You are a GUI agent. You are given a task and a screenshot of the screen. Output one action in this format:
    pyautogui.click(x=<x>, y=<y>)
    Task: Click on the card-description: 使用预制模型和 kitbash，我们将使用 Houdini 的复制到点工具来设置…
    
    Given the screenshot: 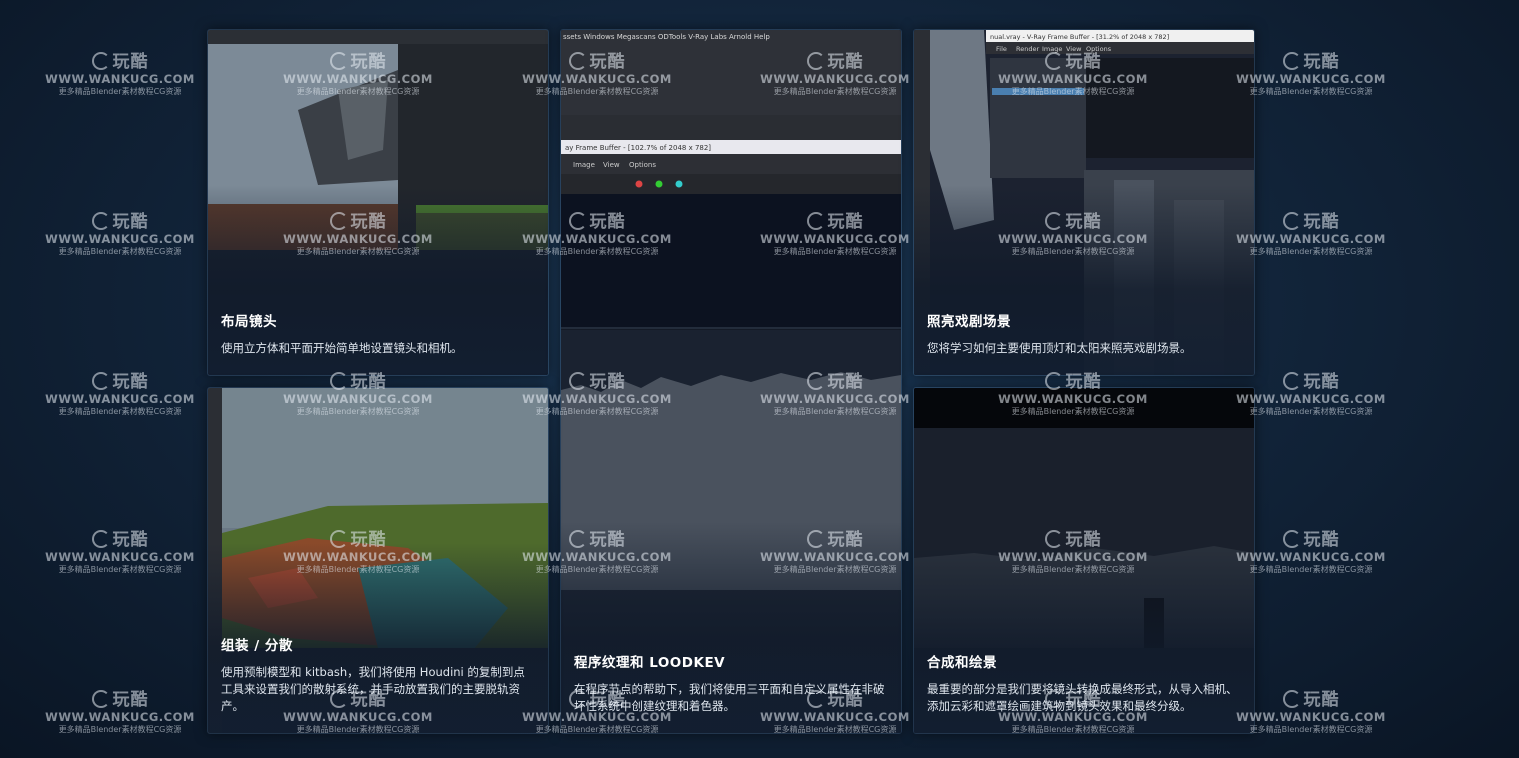 What is the action you would take?
    pyautogui.click(x=373, y=689)
    